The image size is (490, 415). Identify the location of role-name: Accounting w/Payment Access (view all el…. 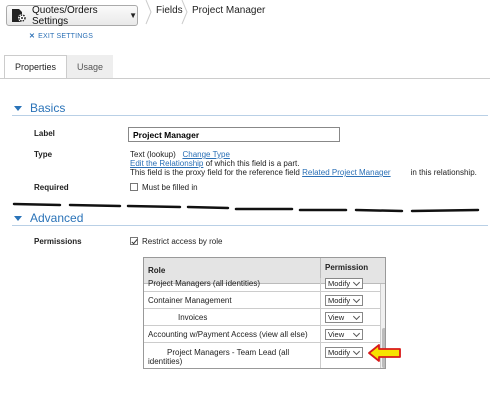
(228, 334).